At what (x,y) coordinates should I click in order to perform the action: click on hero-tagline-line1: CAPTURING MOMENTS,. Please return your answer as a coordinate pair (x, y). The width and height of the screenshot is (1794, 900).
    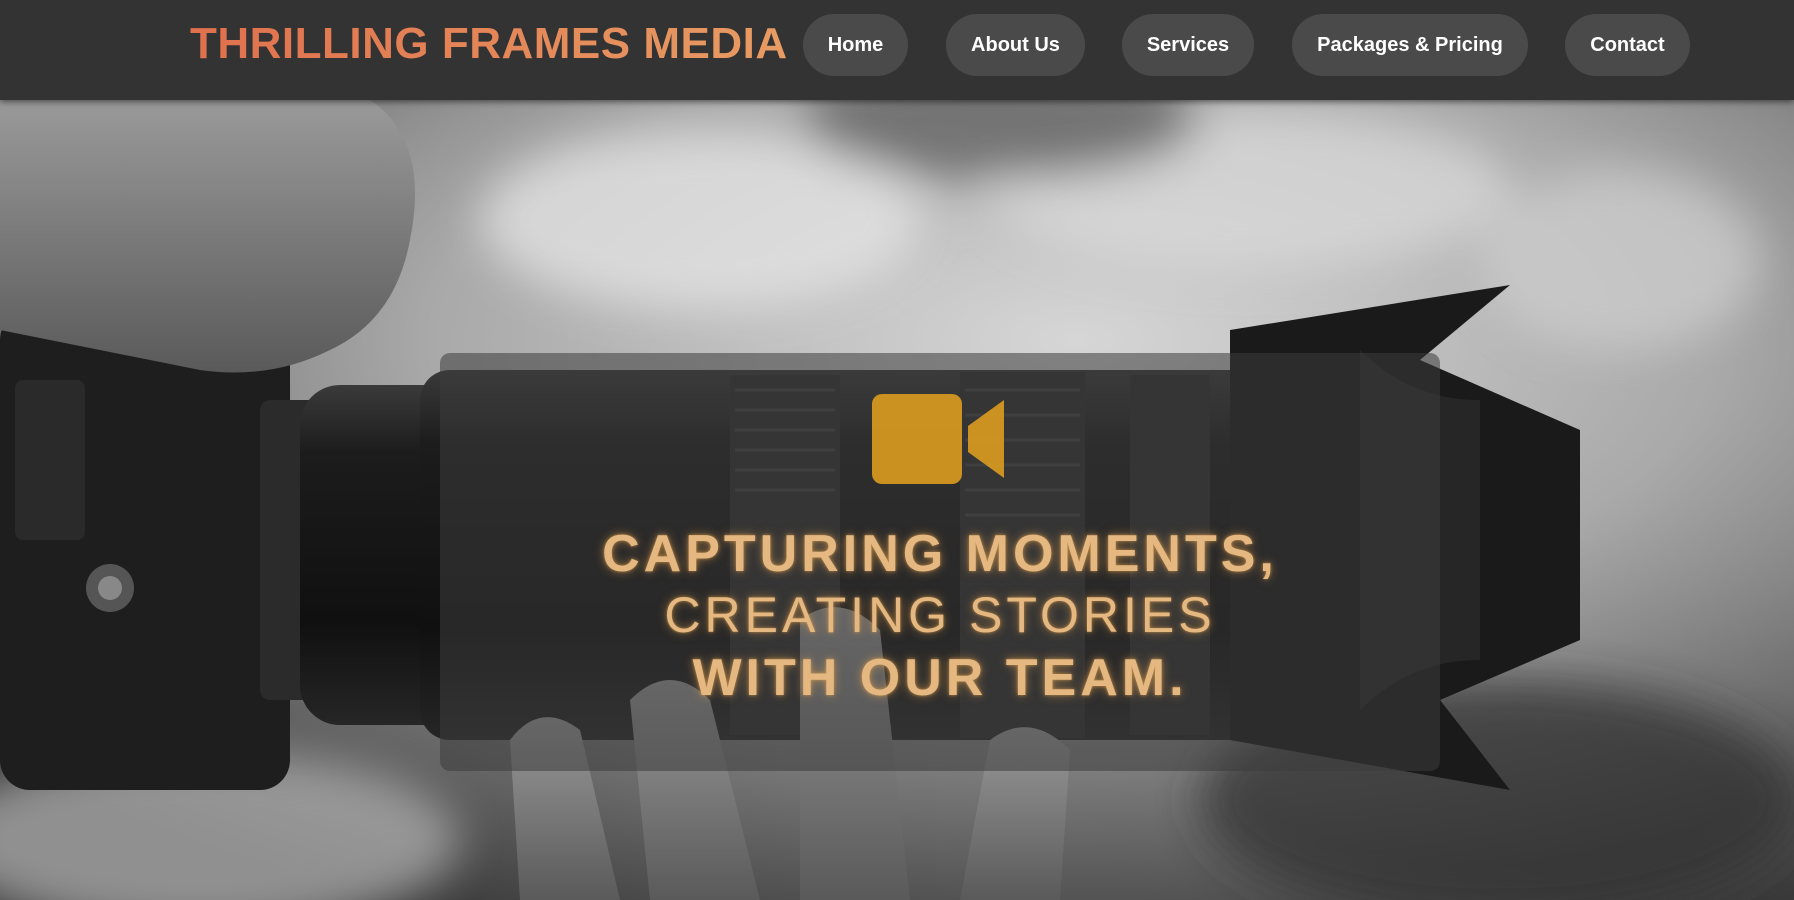
    Looking at the image, I should click on (940, 554).